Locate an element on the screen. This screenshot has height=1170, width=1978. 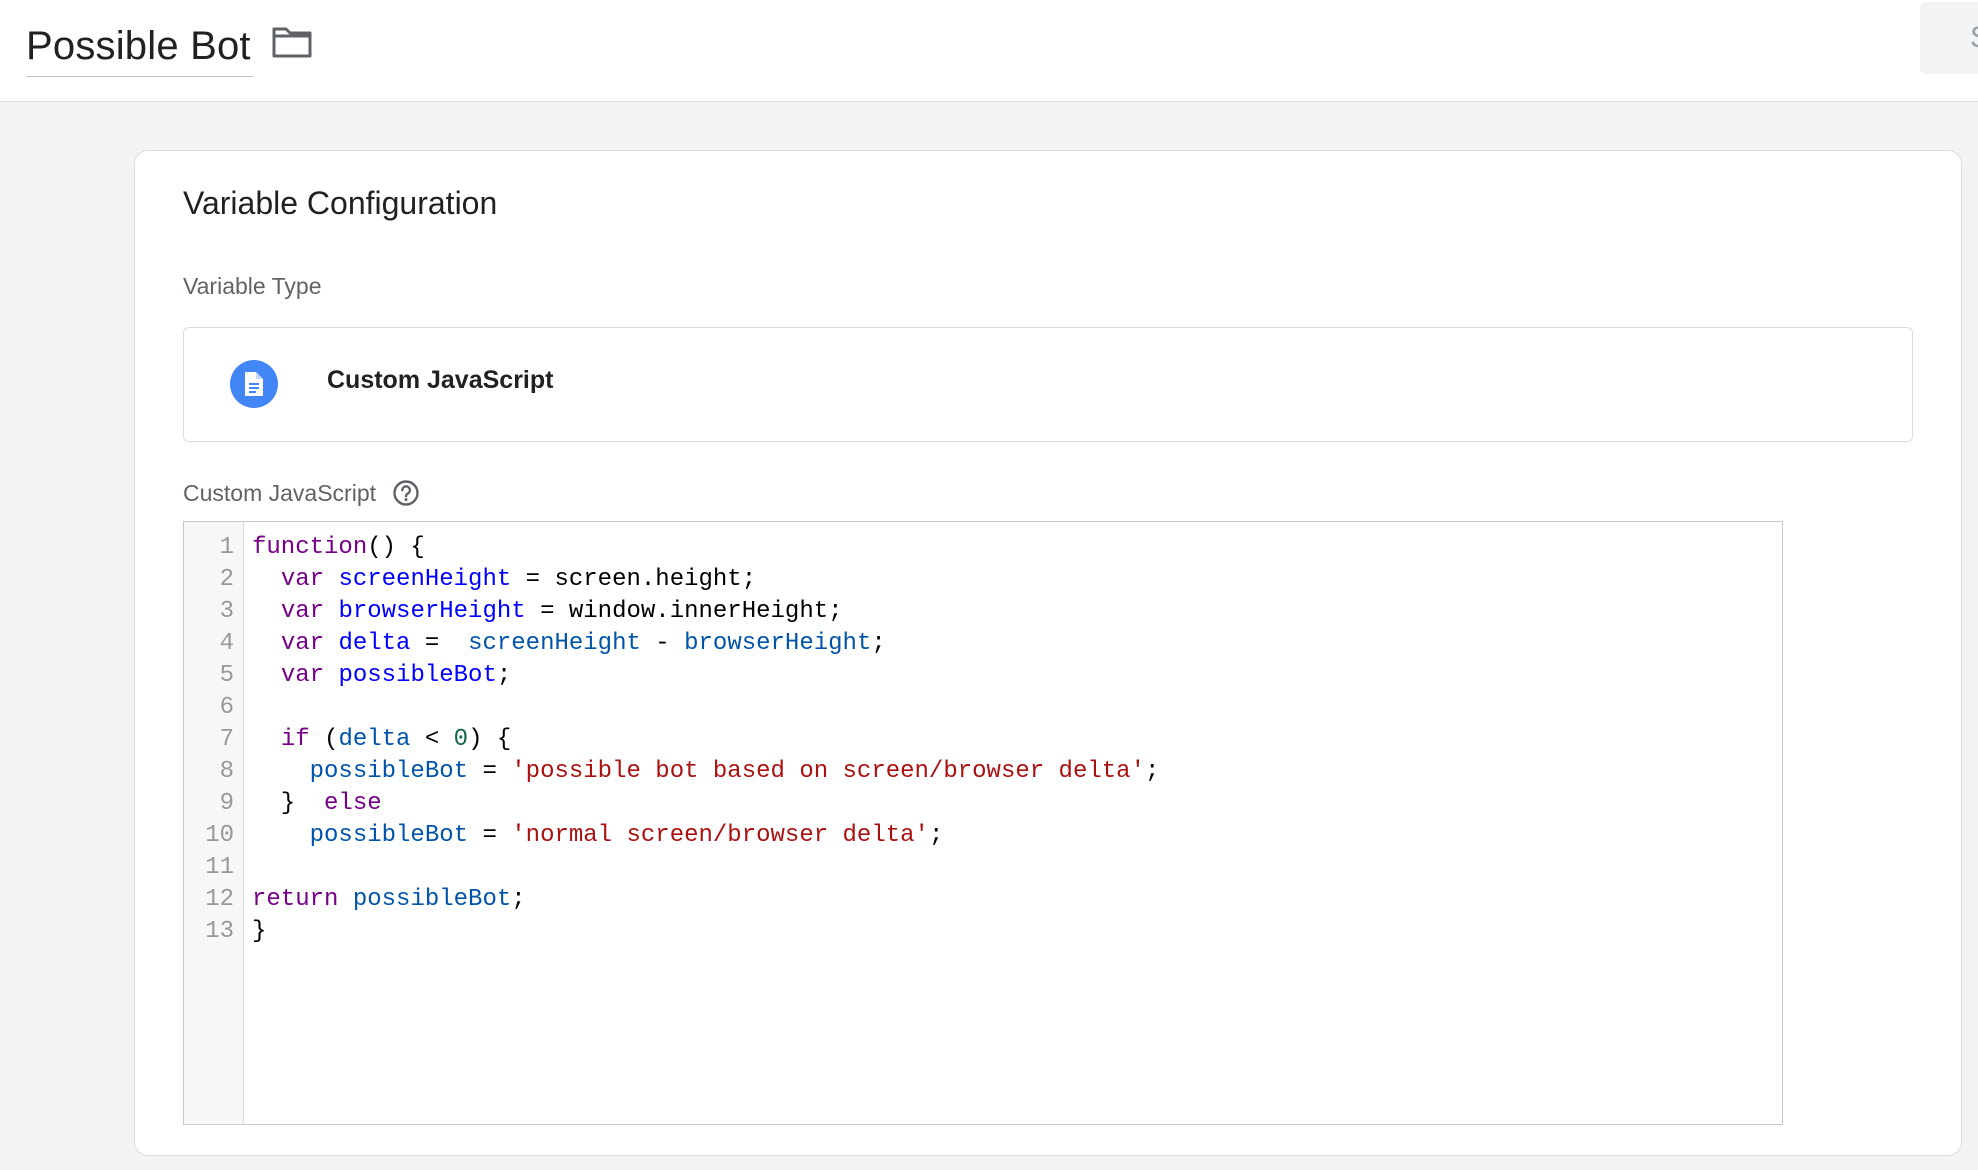
code-line: 5 var possibleBot; is located at coordinates (983, 676).